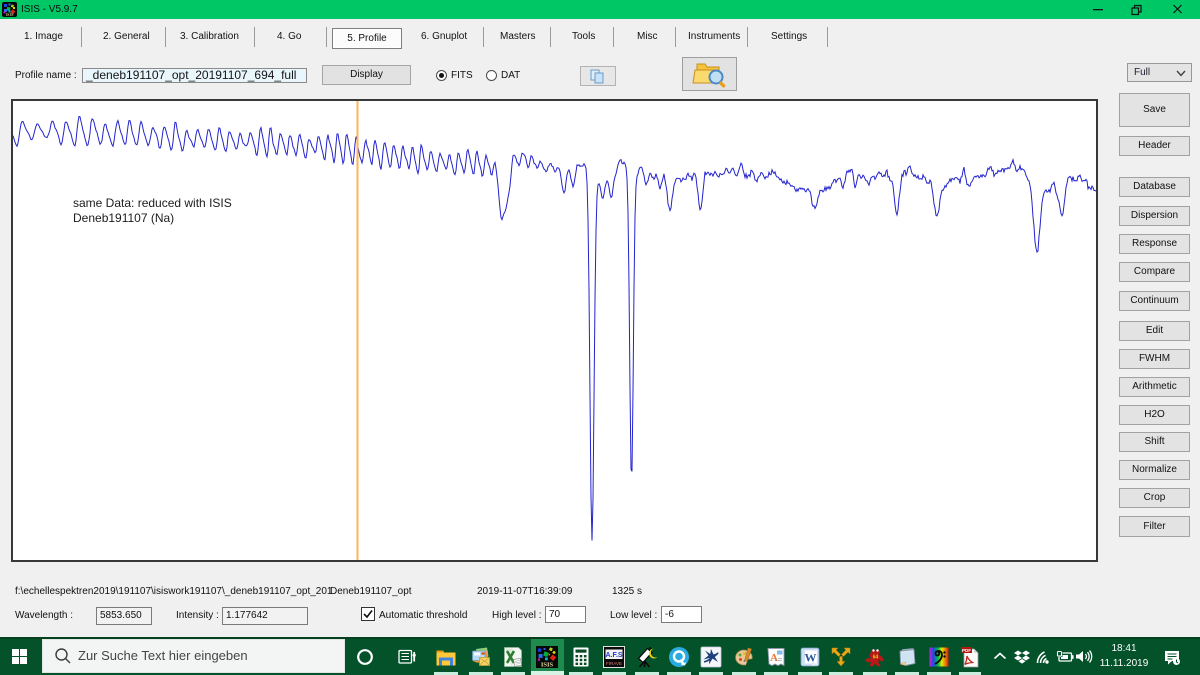 The height and width of the screenshot is (675, 1200). Describe the element at coordinates (614, 663) in the screenshot. I see `svg-text: FIRAVE` at that location.